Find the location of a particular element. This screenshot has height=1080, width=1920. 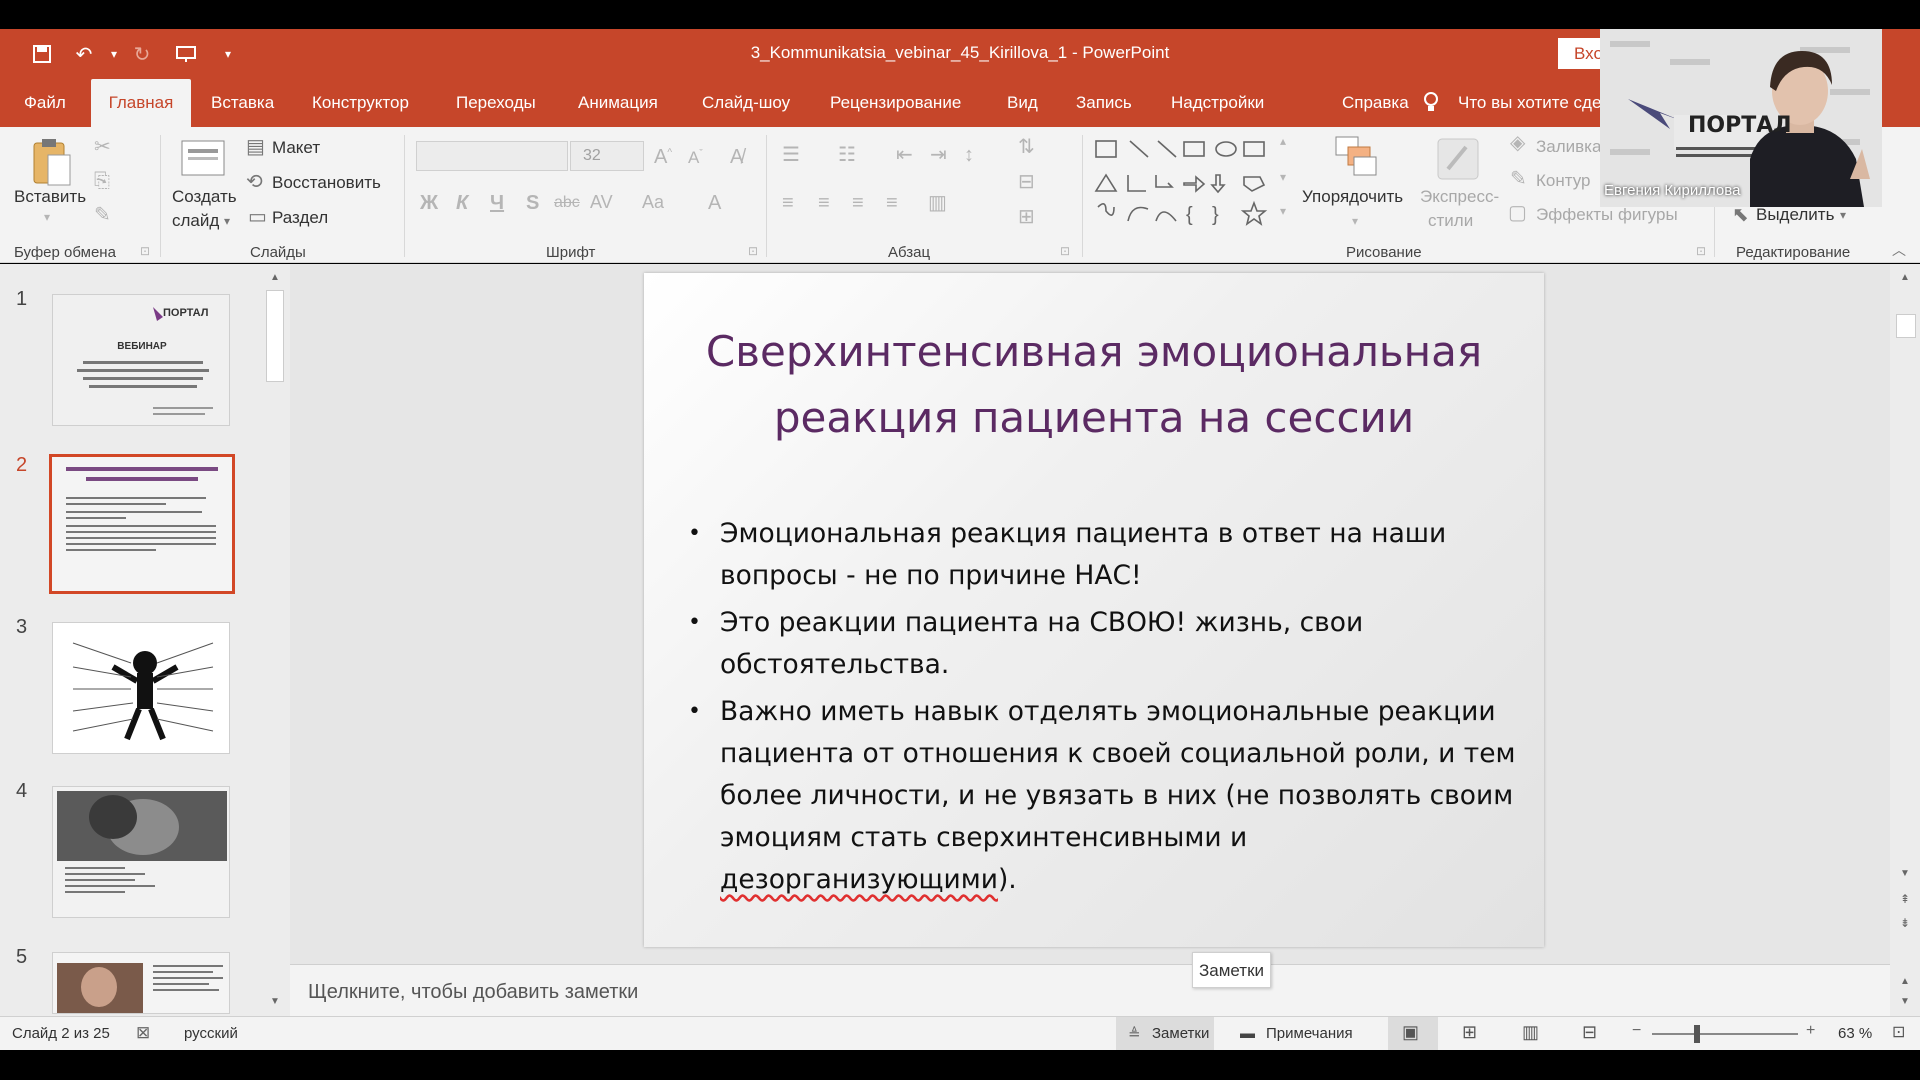

increase-font-icon: A^ is located at coordinates (663, 157).